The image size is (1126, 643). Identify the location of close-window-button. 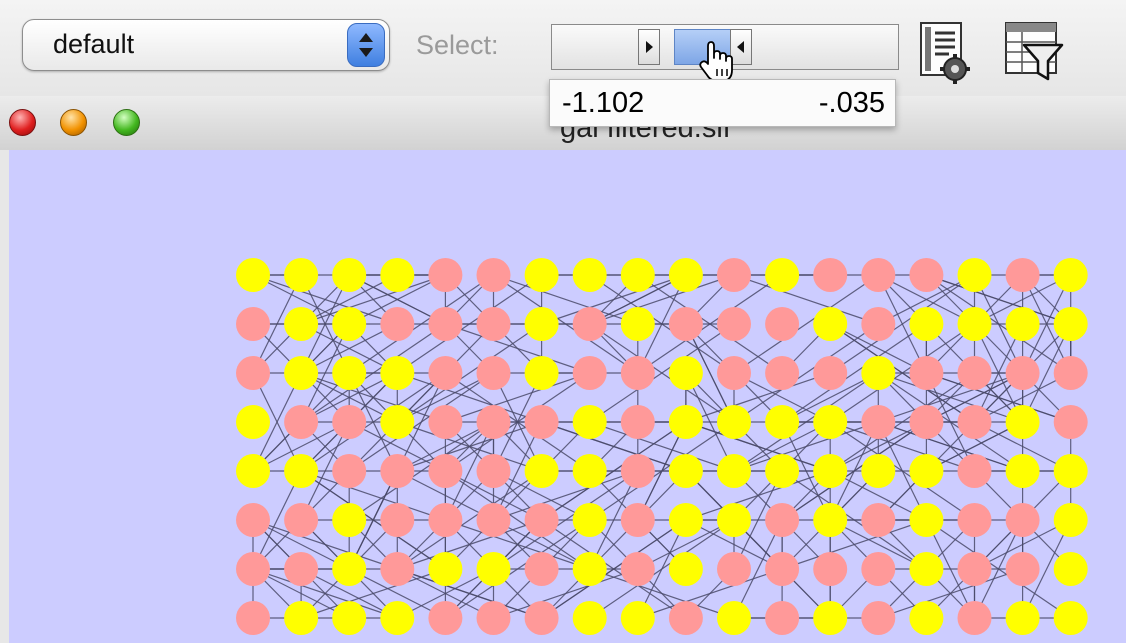
(22, 122).